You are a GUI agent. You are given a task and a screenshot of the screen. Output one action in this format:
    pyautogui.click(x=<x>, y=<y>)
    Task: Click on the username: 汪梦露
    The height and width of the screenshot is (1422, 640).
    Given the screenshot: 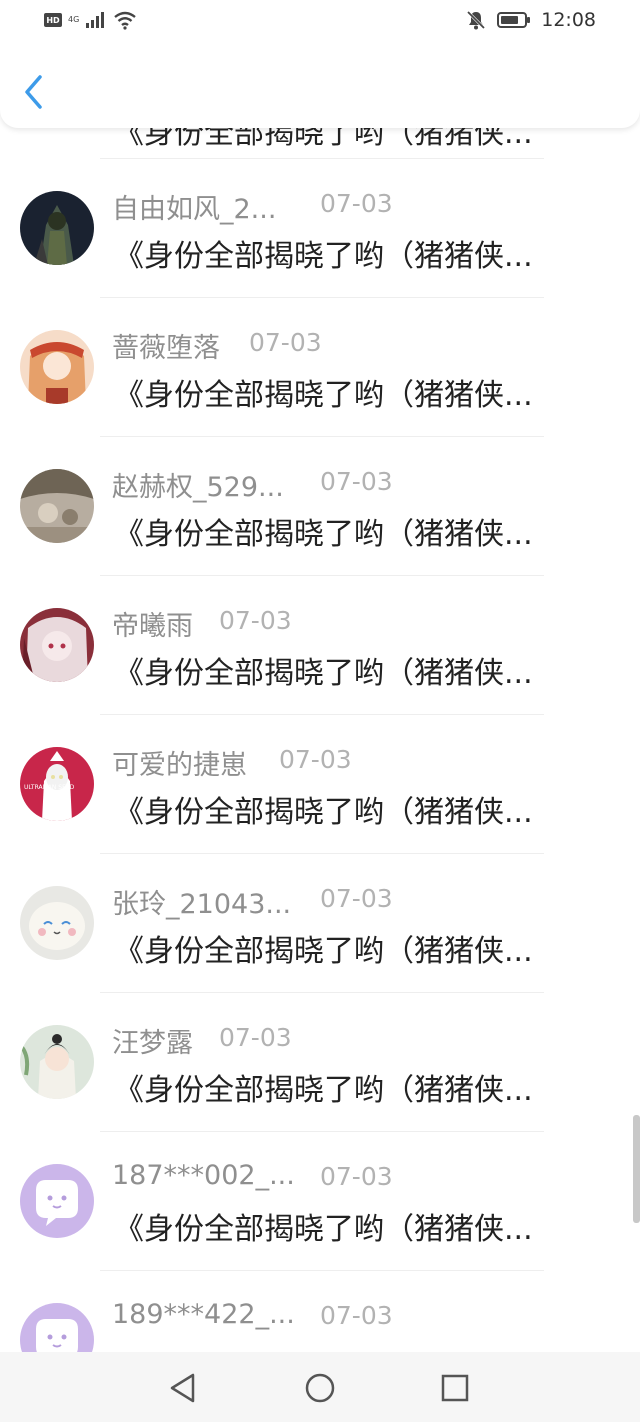 What is the action you would take?
    pyautogui.click(x=152, y=1043)
    